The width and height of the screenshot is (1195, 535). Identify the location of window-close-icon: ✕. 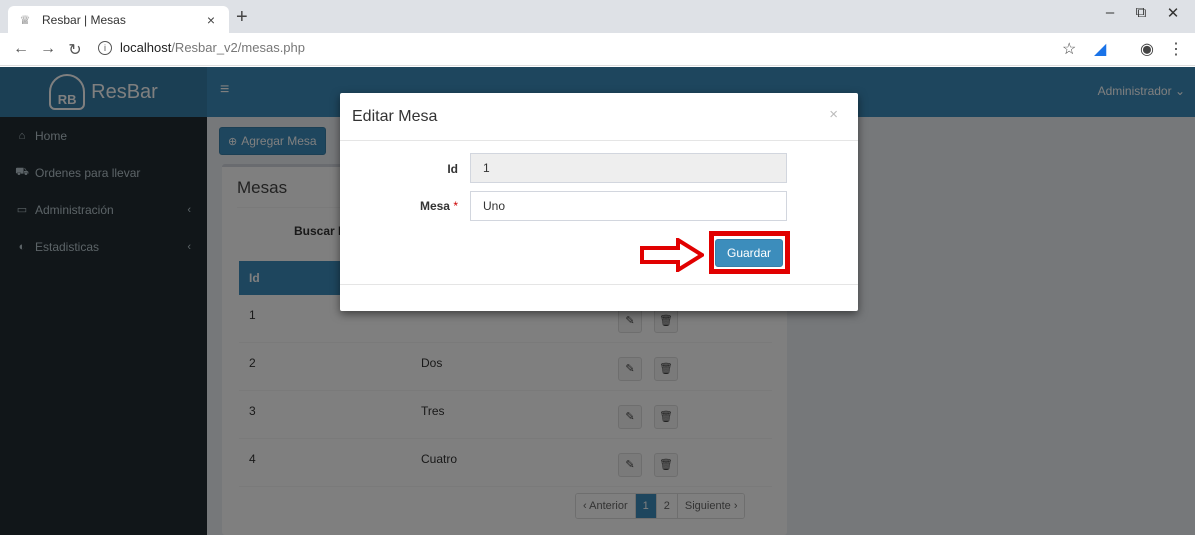
(1173, 13).